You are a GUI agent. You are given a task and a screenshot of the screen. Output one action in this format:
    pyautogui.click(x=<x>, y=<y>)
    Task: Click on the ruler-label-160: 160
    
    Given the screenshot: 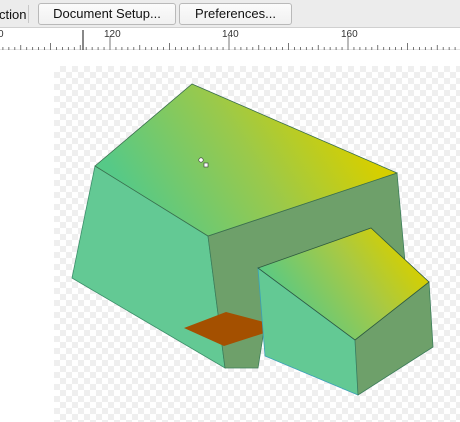 What is the action you would take?
    pyautogui.click(x=349, y=34)
    